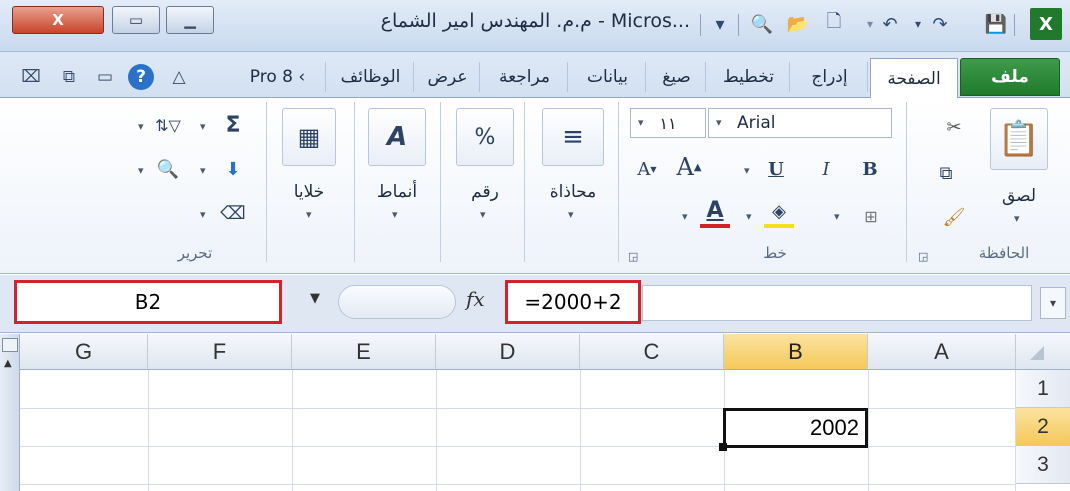  Describe the element at coordinates (10, 345) in the screenshot. I see `split-box-icon` at that location.